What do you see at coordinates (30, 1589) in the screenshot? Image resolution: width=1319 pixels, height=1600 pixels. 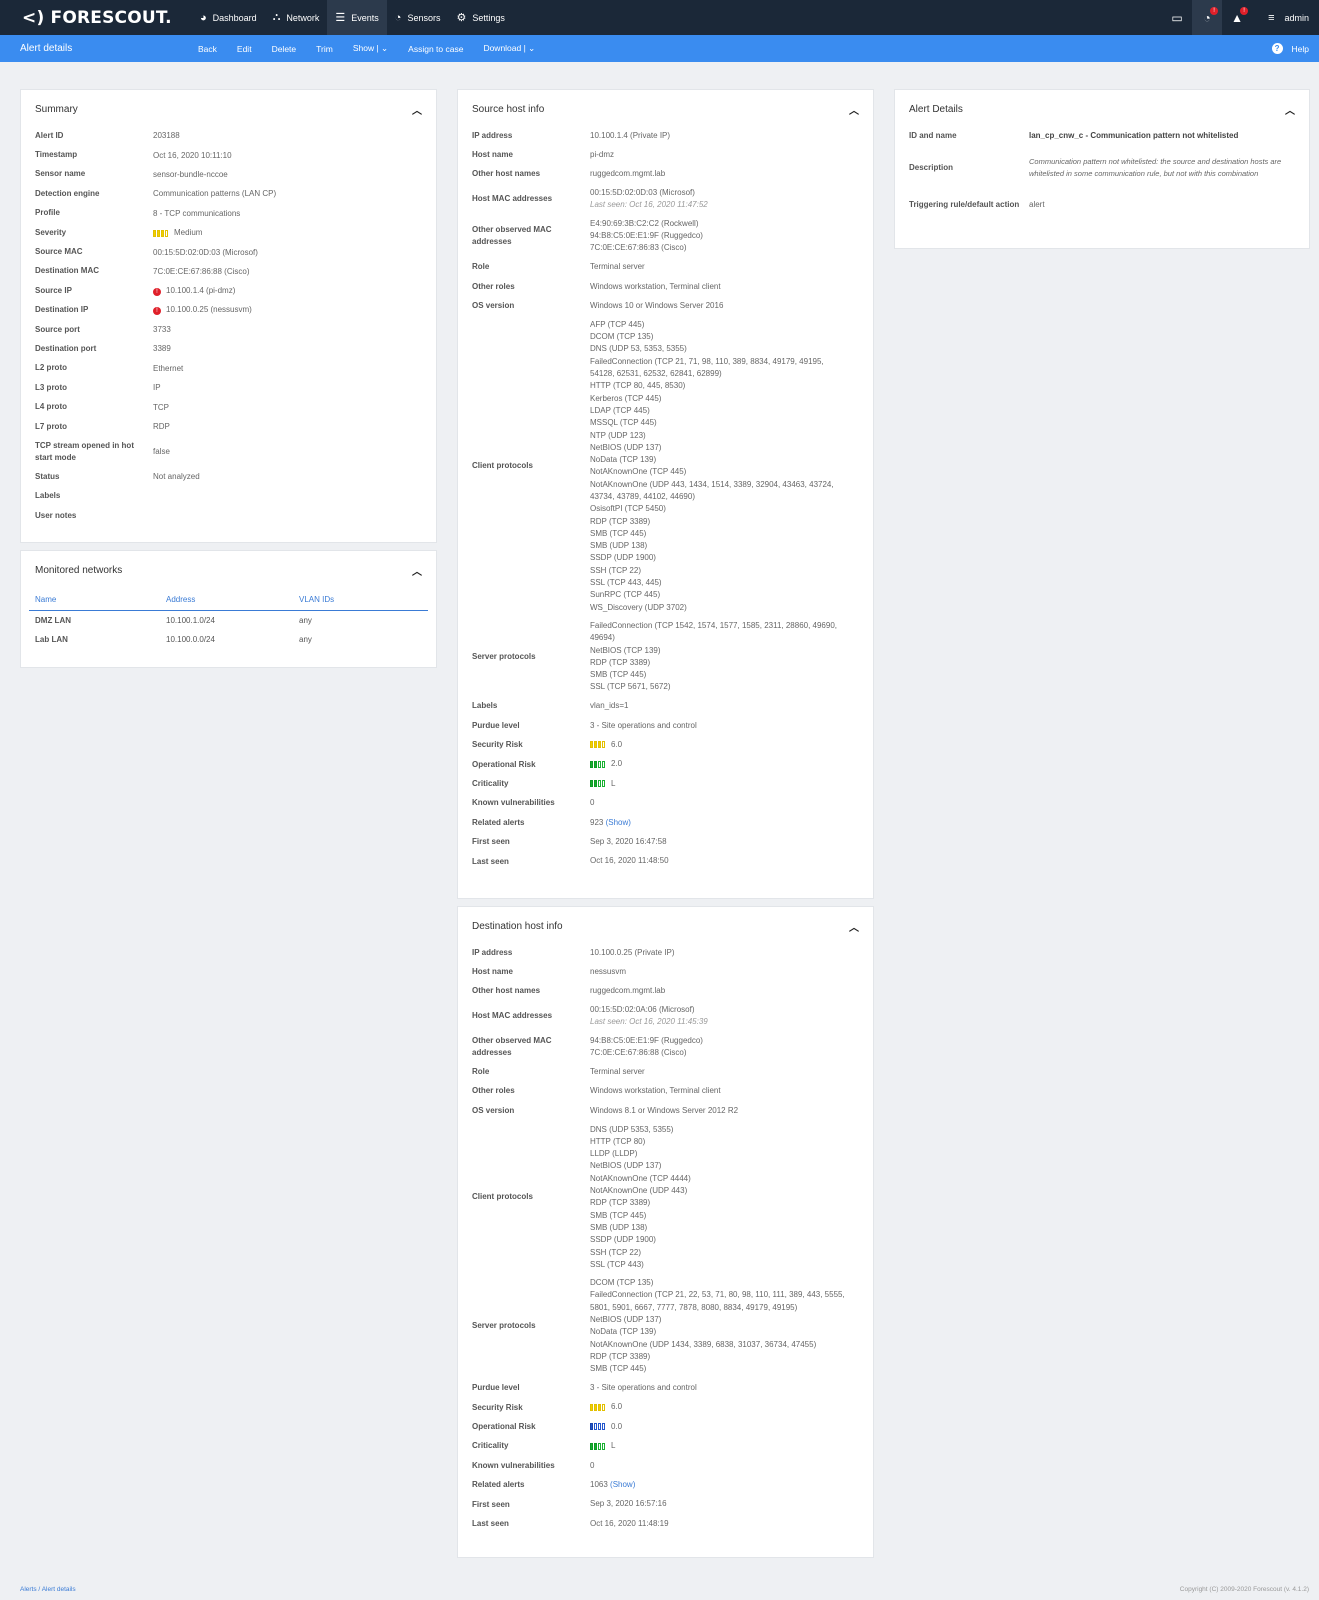 I see `breadcrumb-alerts: Alerts /` at bounding box center [30, 1589].